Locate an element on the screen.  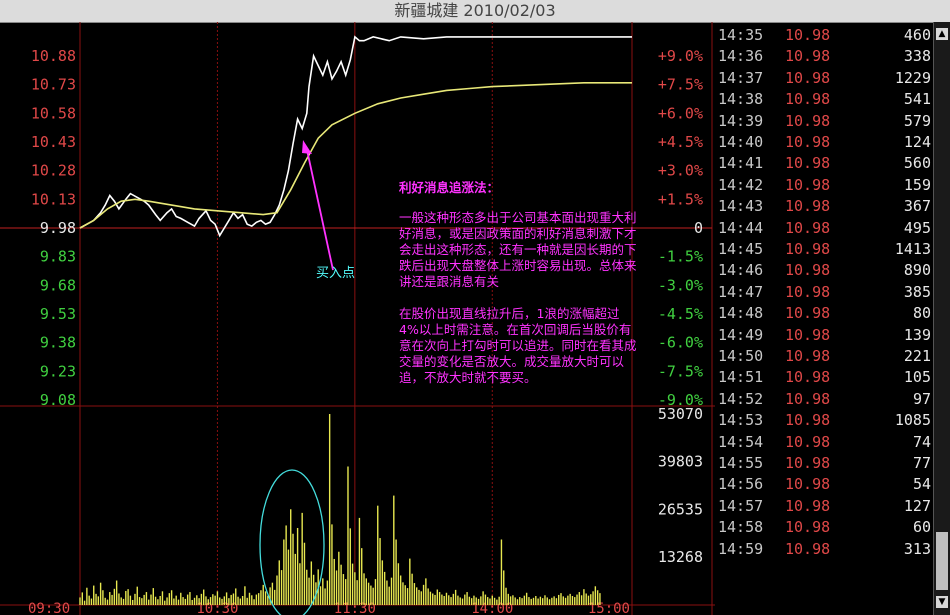
price-axis-label: 9.08 is located at coordinates (58, 400).